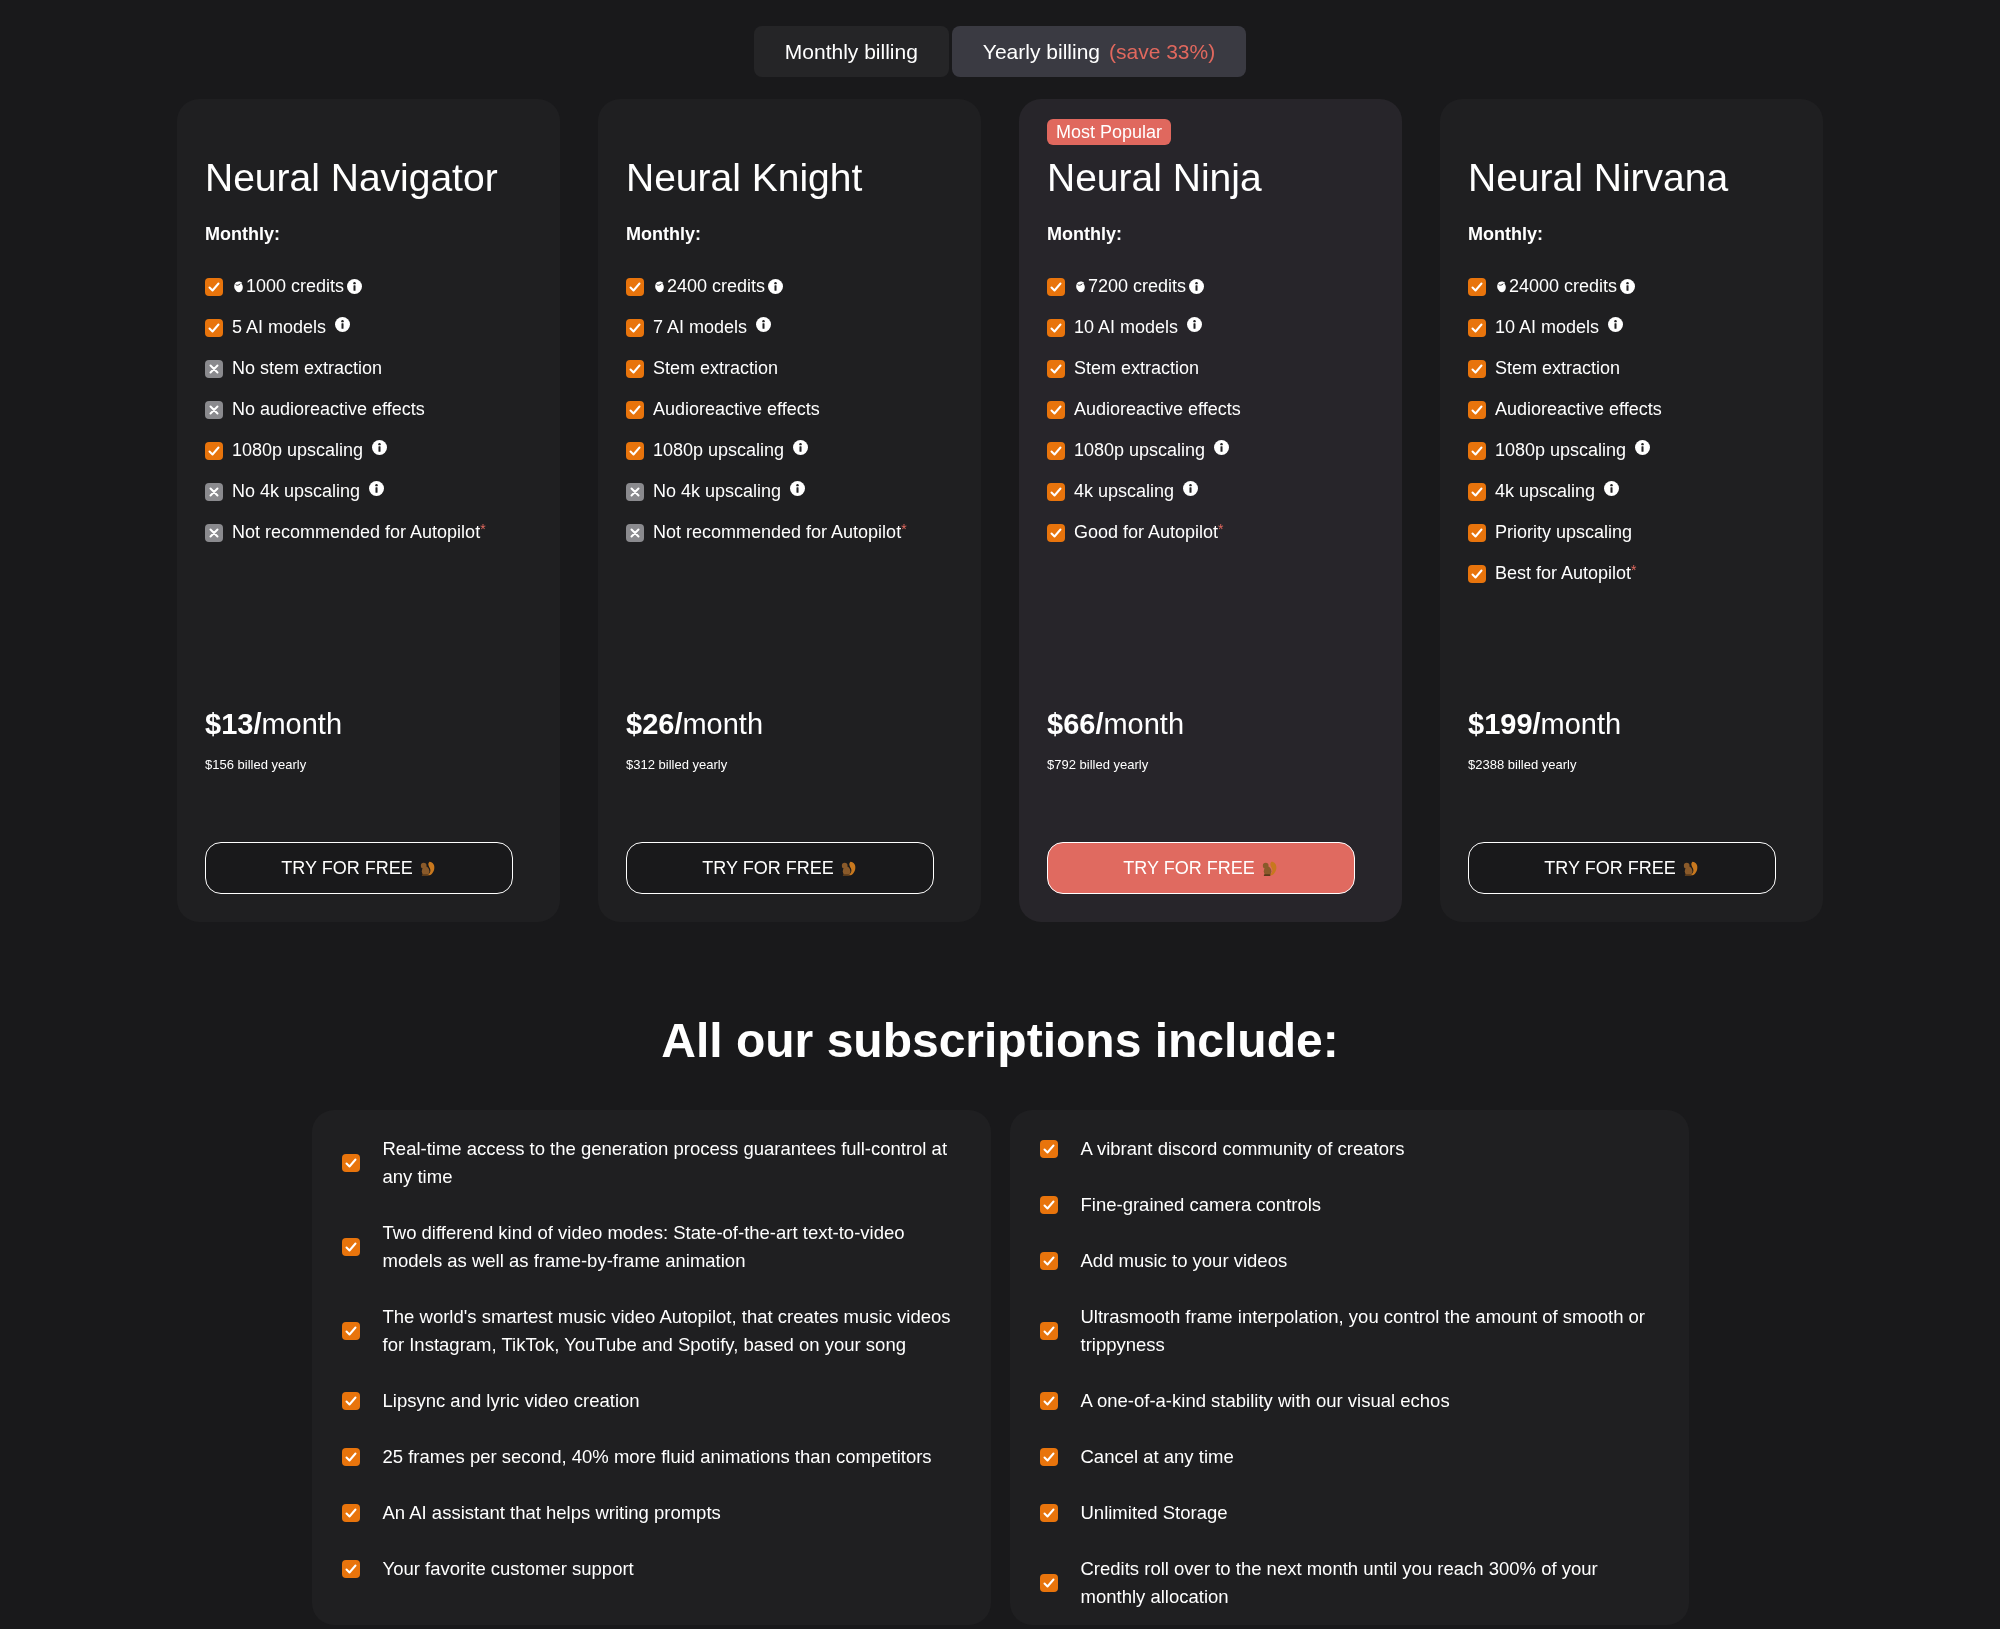  Describe the element at coordinates (657, 1457) in the screenshot. I see `feature-text: 25 frames per second, 40% more fluid animations than competitors` at that location.